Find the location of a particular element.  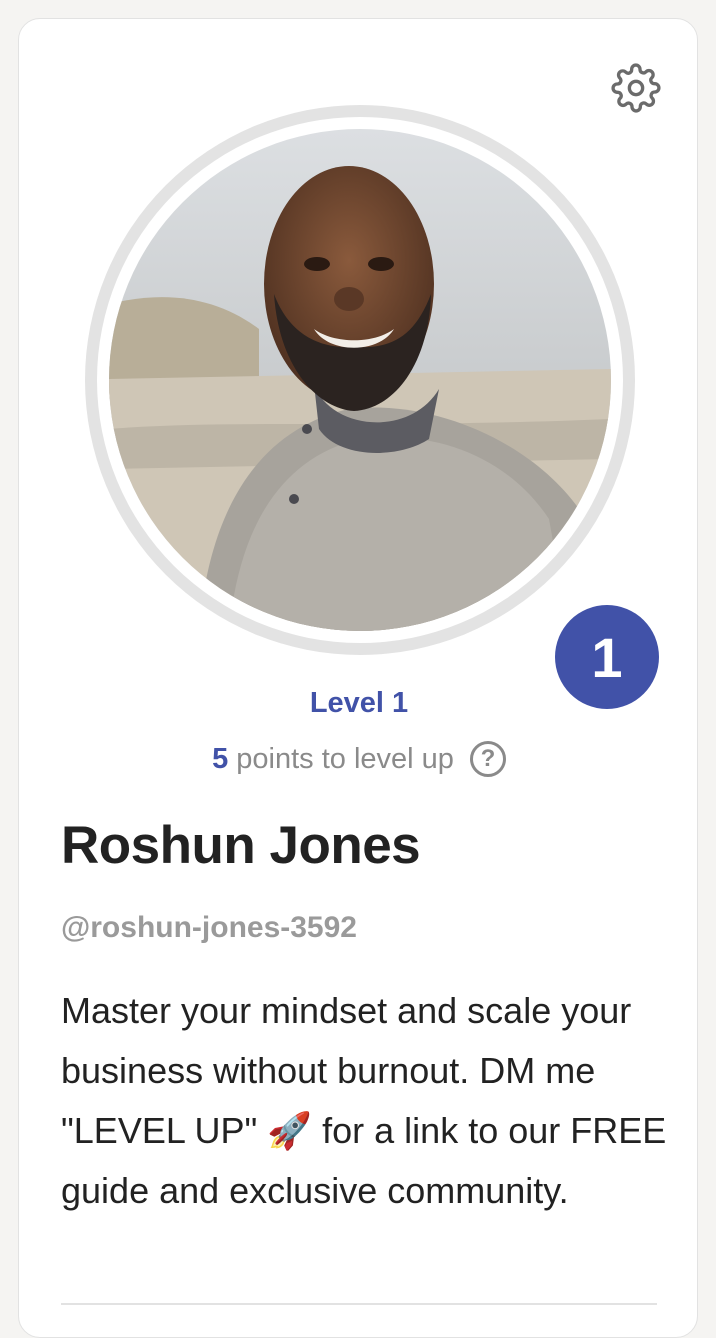

profile-handle: @roshun-jones-3592 is located at coordinates (209, 927).